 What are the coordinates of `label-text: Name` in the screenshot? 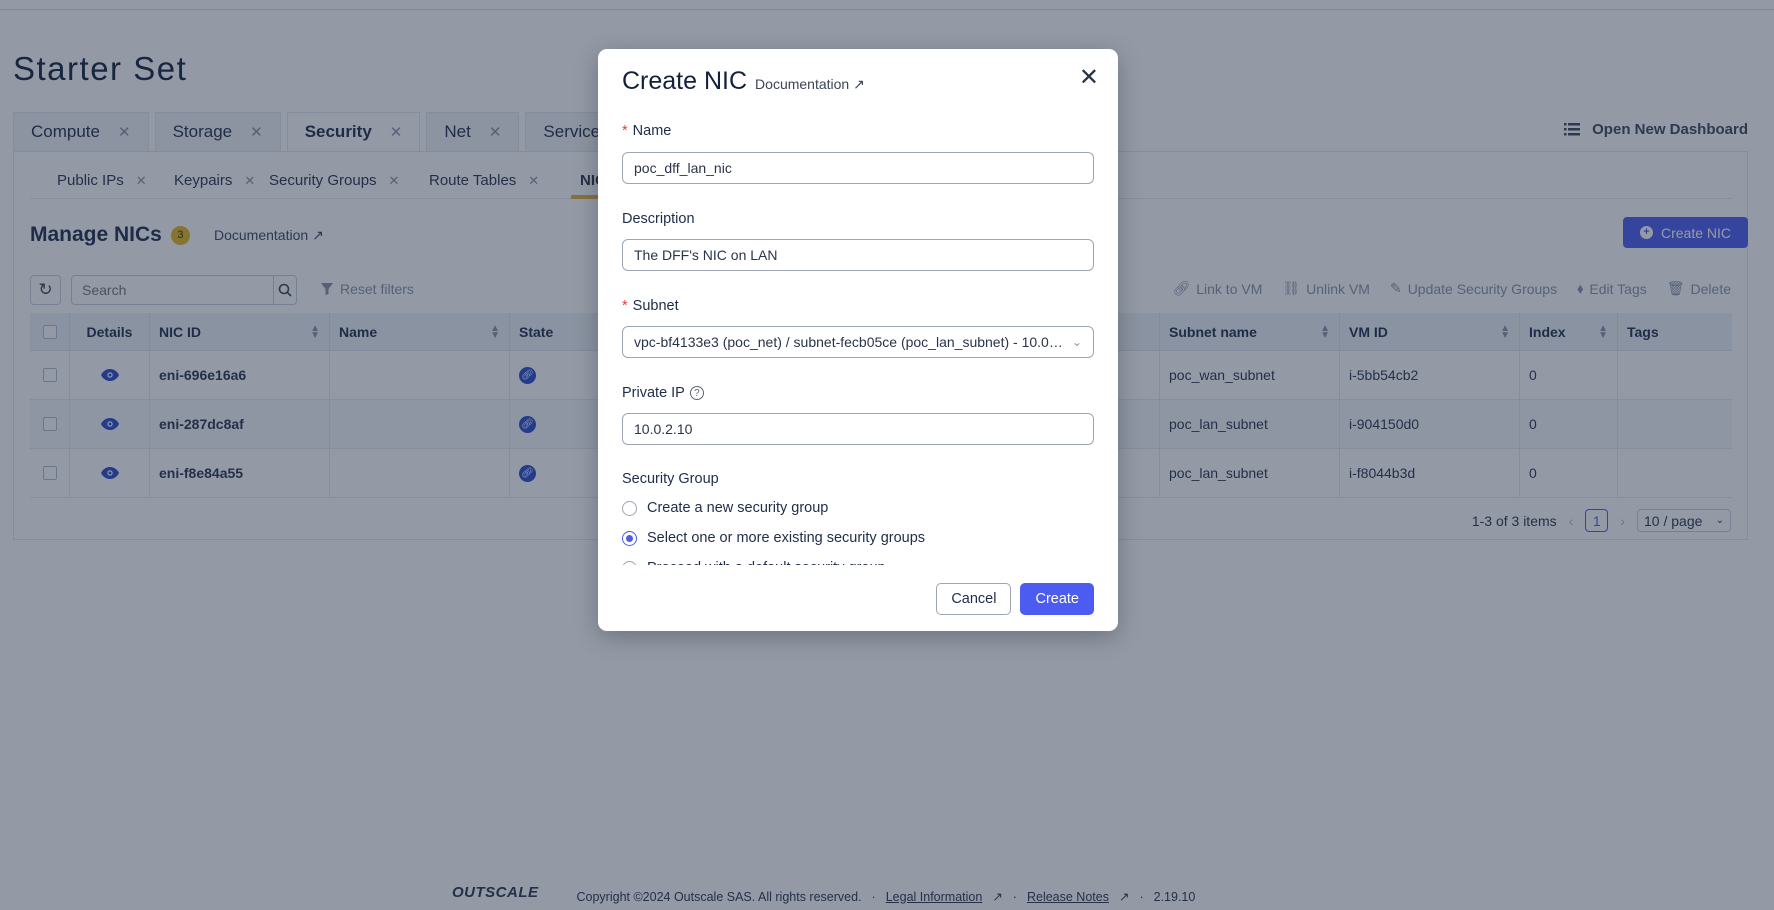 It's located at (652, 131).